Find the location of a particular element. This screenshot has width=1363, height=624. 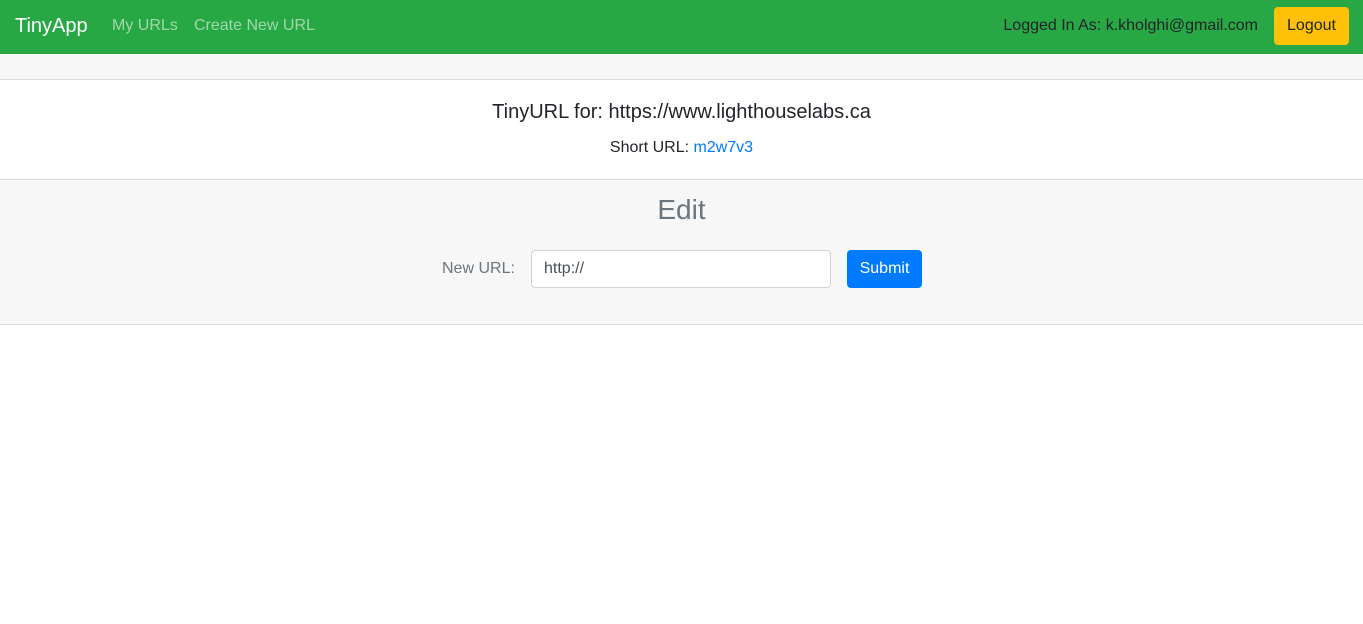

nav-my-urls-link: My URLs is located at coordinates (145, 26).